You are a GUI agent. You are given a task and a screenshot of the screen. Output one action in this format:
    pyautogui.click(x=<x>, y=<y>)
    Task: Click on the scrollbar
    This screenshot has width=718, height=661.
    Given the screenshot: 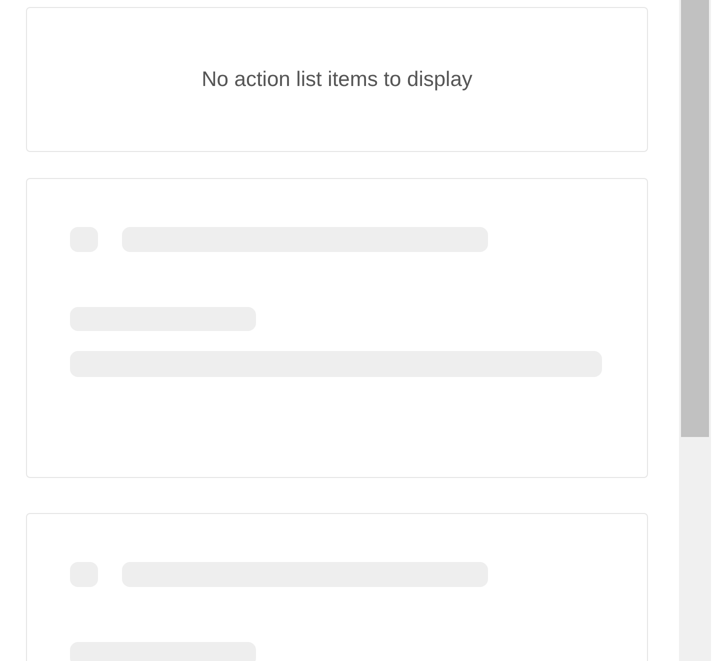 What is the action you would take?
    pyautogui.click(x=695, y=330)
    